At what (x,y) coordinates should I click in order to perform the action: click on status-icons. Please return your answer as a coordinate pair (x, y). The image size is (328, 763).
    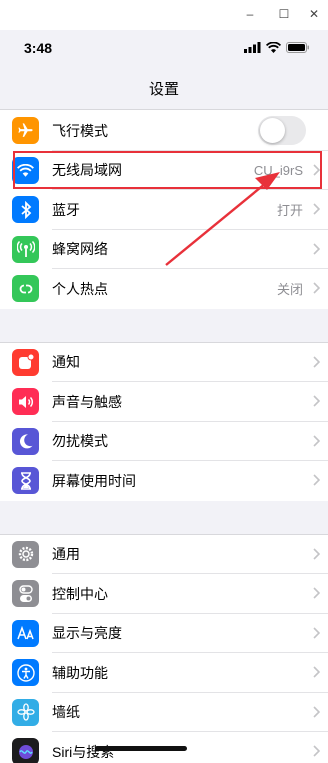
    Looking at the image, I should click on (277, 47).